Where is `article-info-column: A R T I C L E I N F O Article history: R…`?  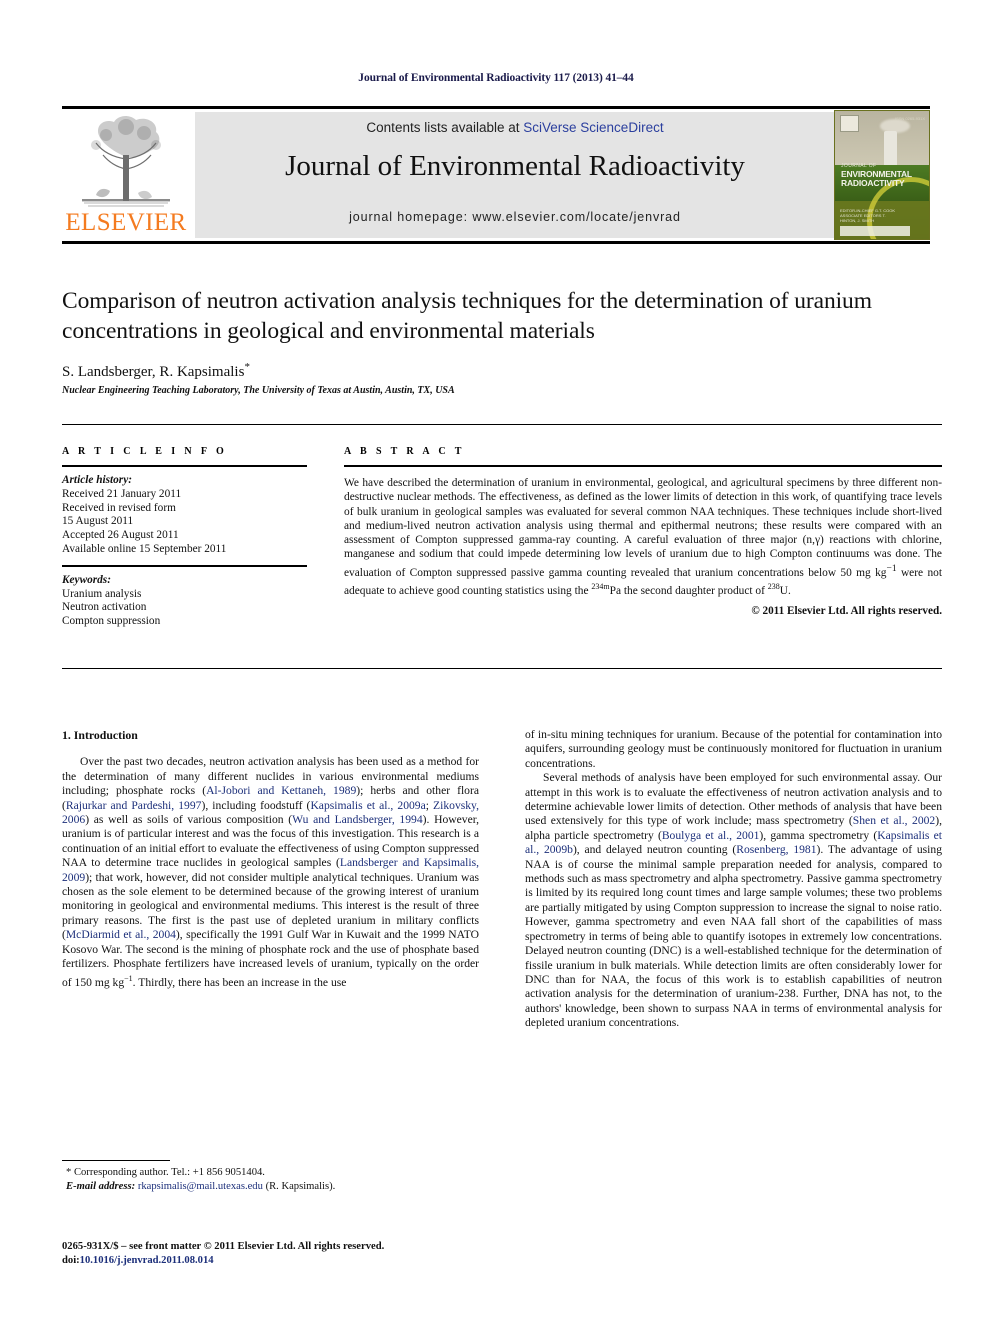 article-info-column: A R T I C L E I N F O Article history: R… is located at coordinates (184, 537).